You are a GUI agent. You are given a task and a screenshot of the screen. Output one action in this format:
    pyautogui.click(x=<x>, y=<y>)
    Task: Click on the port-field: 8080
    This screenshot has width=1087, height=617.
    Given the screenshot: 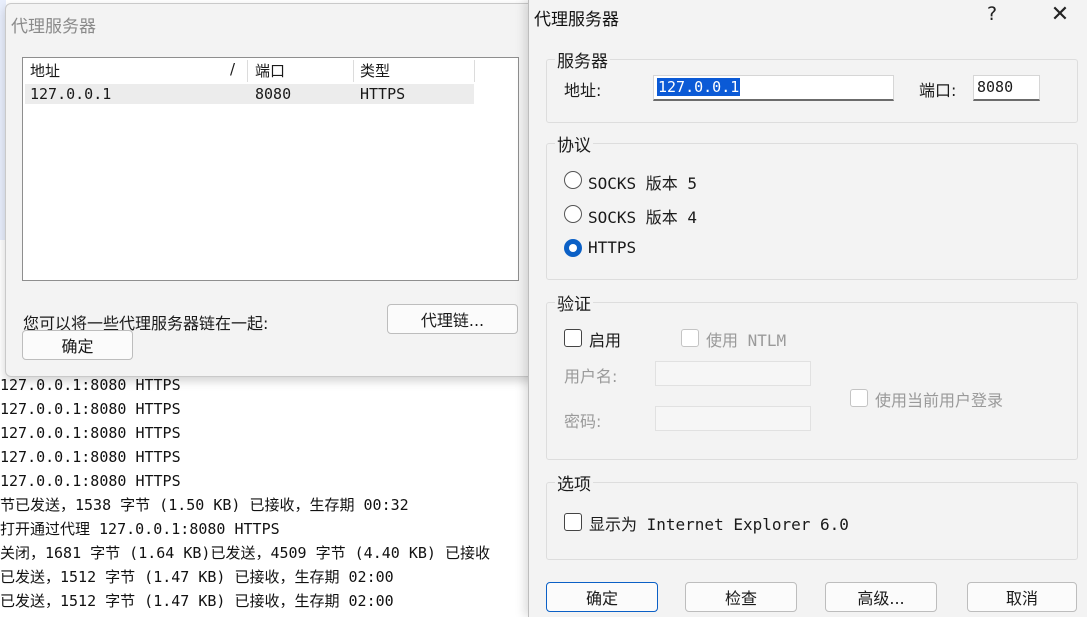 What is the action you would take?
    pyautogui.click(x=1006, y=88)
    